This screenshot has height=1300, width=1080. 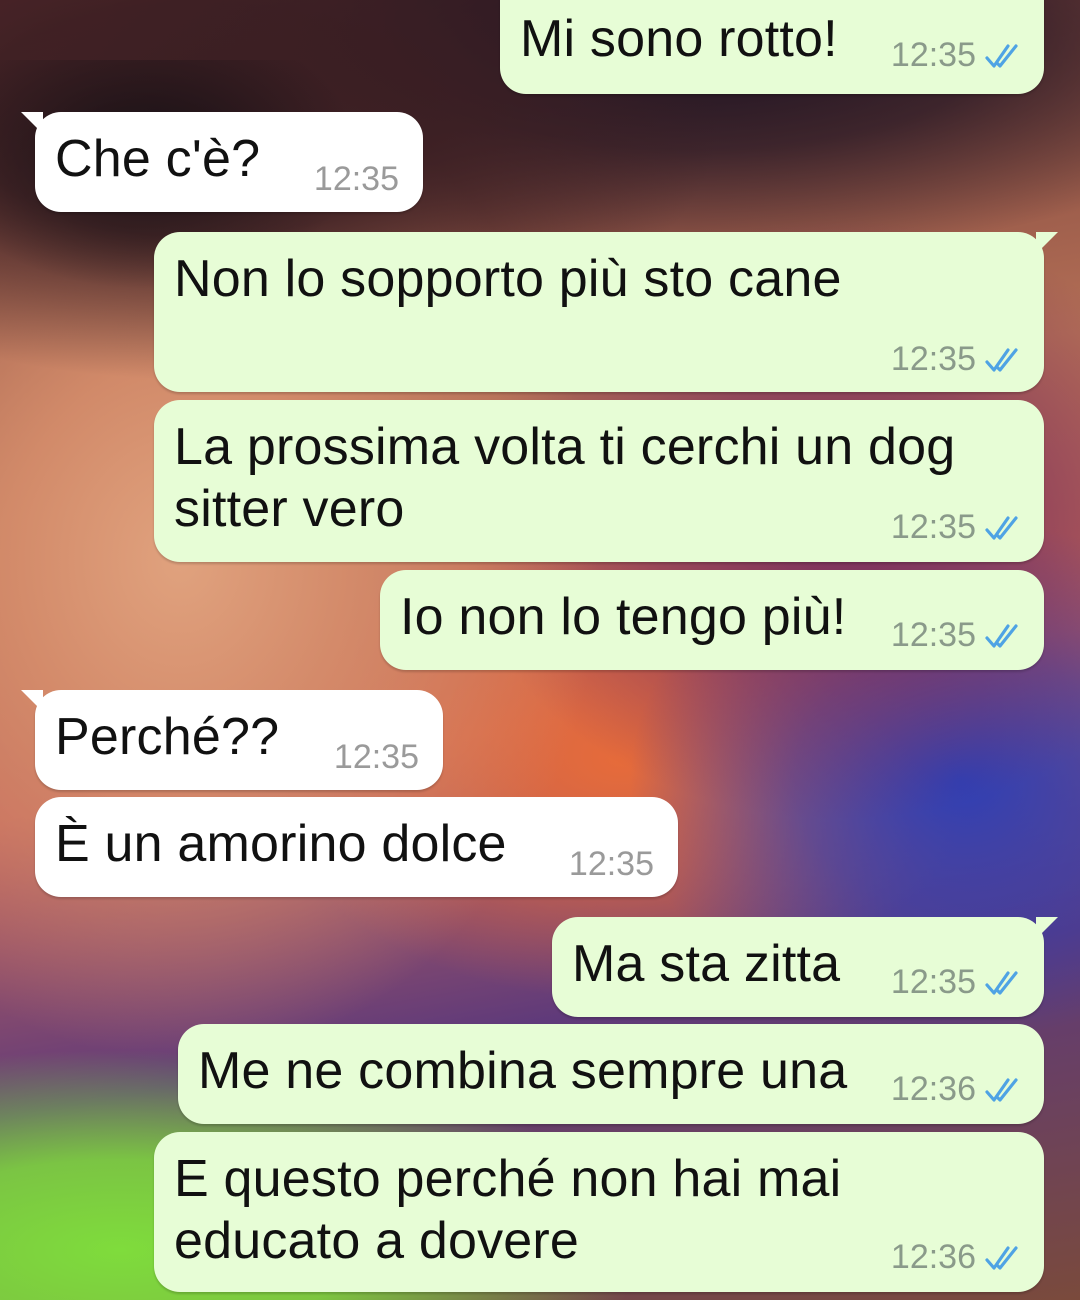 What do you see at coordinates (679, 39) in the screenshot?
I see `message-text: Mi sono rotto!` at bounding box center [679, 39].